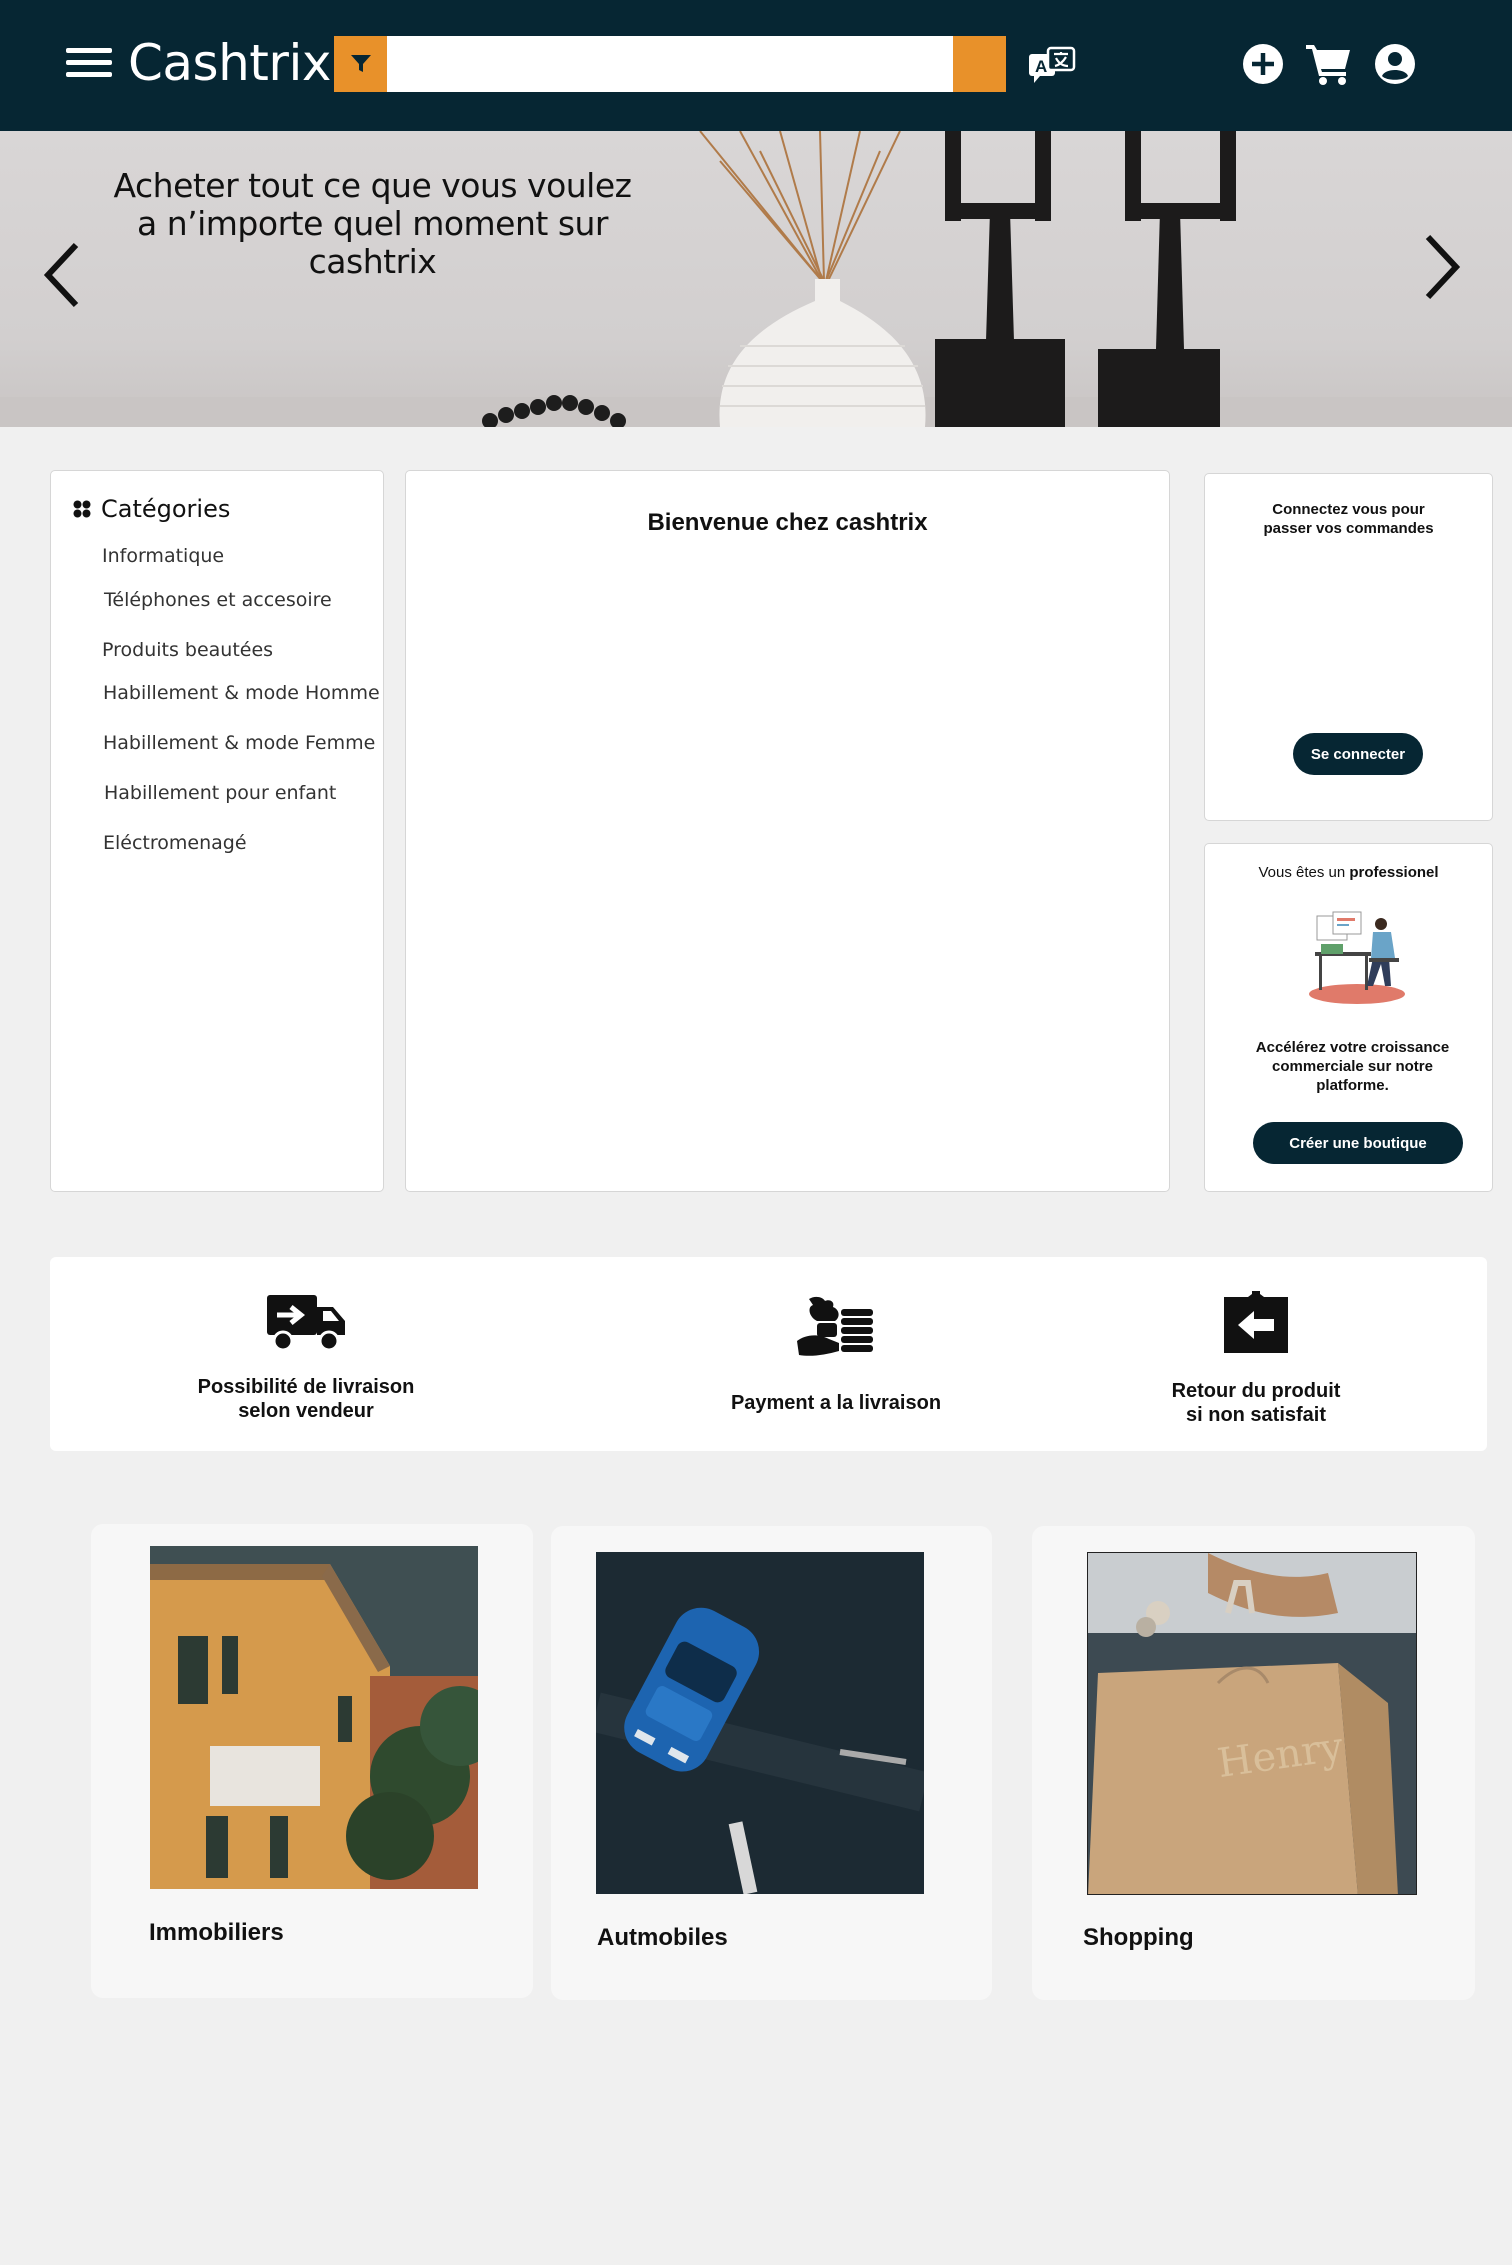 The image size is (1512, 2265). Describe the element at coordinates (1052, 65) in the screenshot. I see `translate-icon: A` at that location.